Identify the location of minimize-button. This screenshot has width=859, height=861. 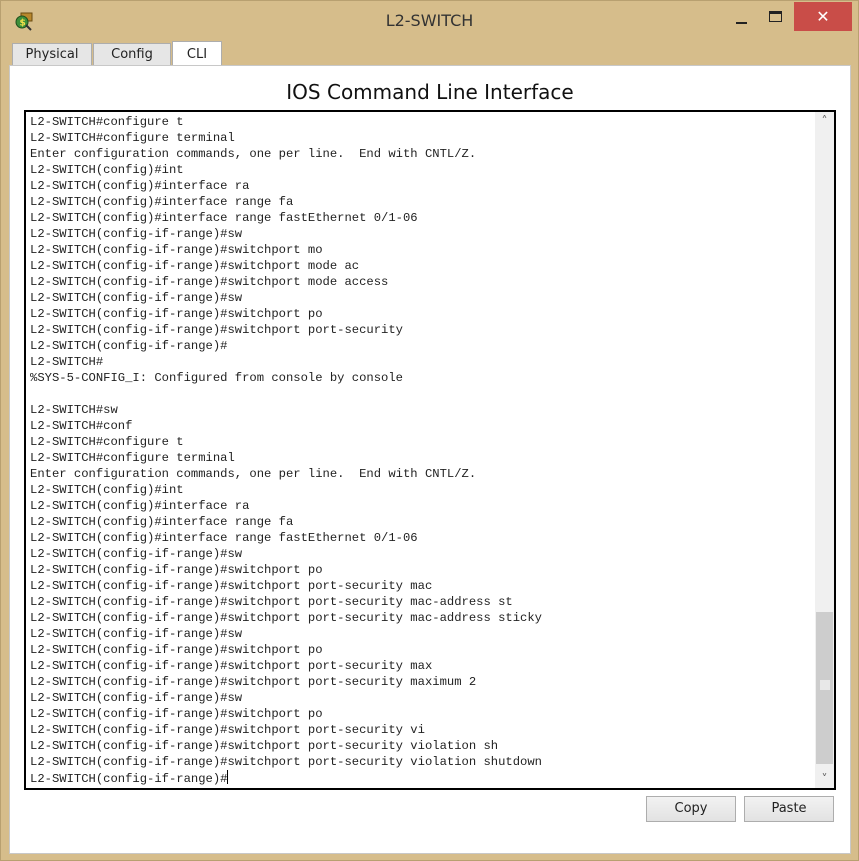
(738, 16).